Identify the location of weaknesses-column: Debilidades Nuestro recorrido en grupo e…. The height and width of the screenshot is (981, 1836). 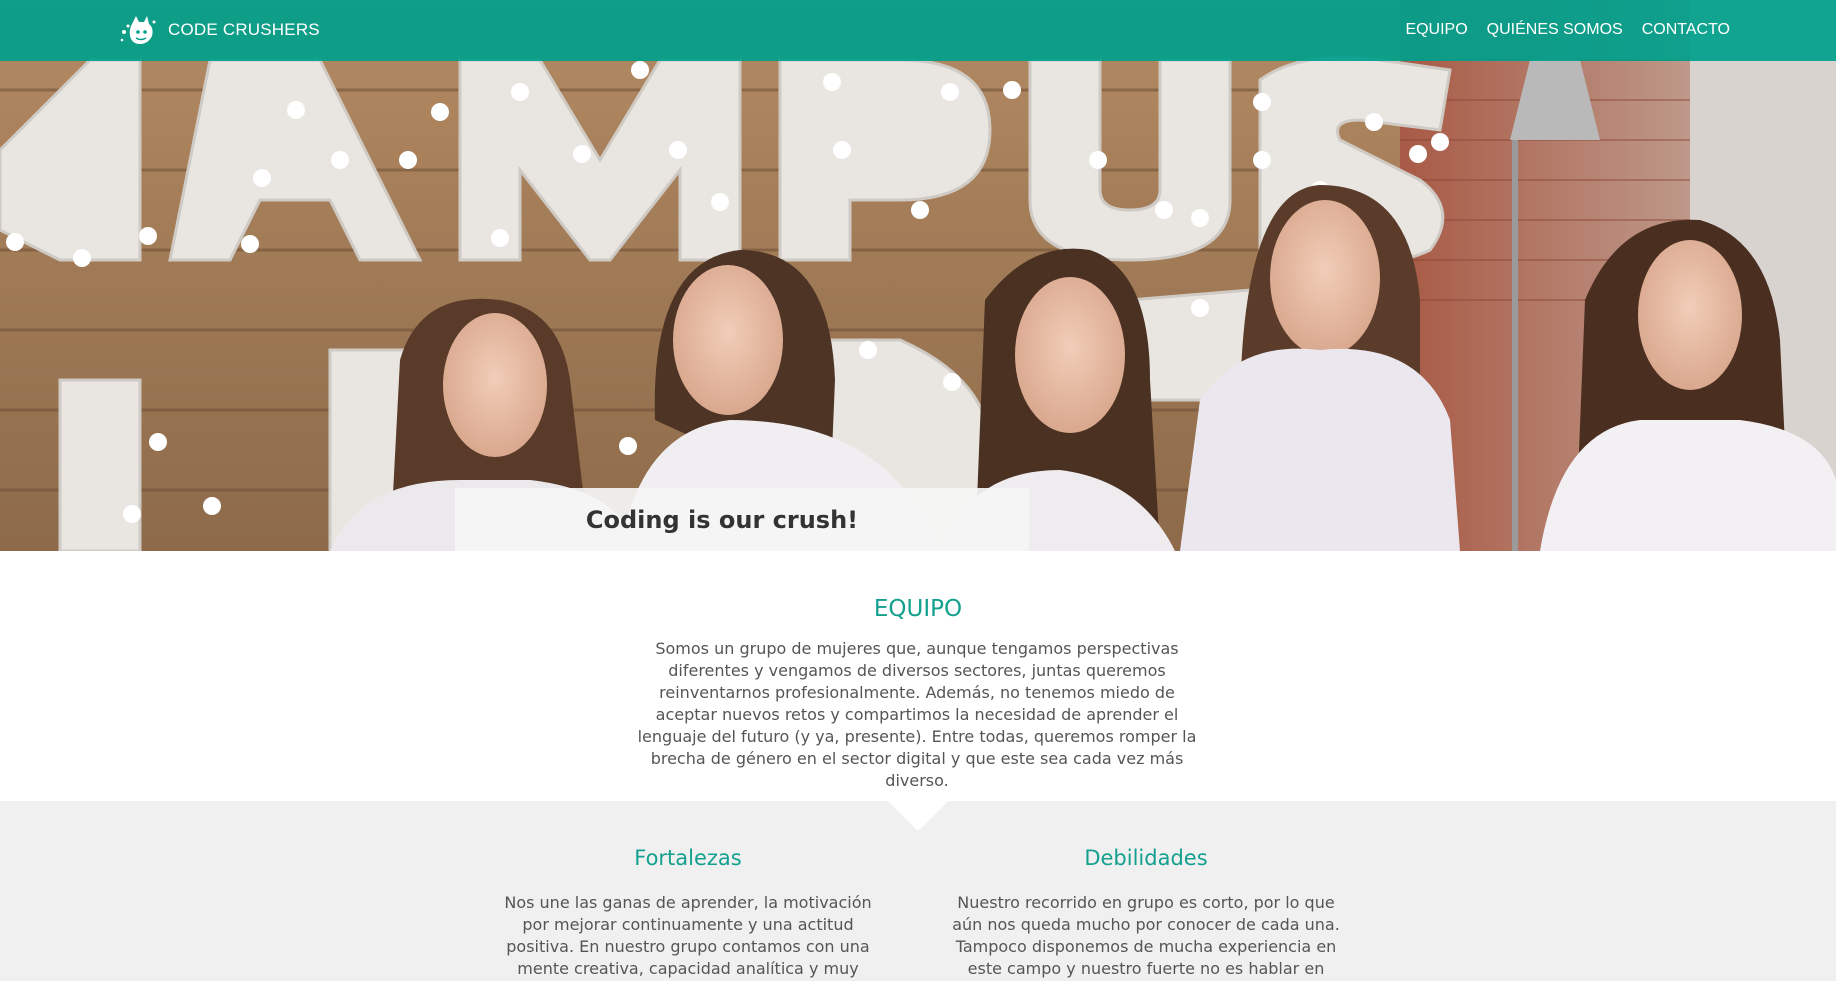
(1146, 913).